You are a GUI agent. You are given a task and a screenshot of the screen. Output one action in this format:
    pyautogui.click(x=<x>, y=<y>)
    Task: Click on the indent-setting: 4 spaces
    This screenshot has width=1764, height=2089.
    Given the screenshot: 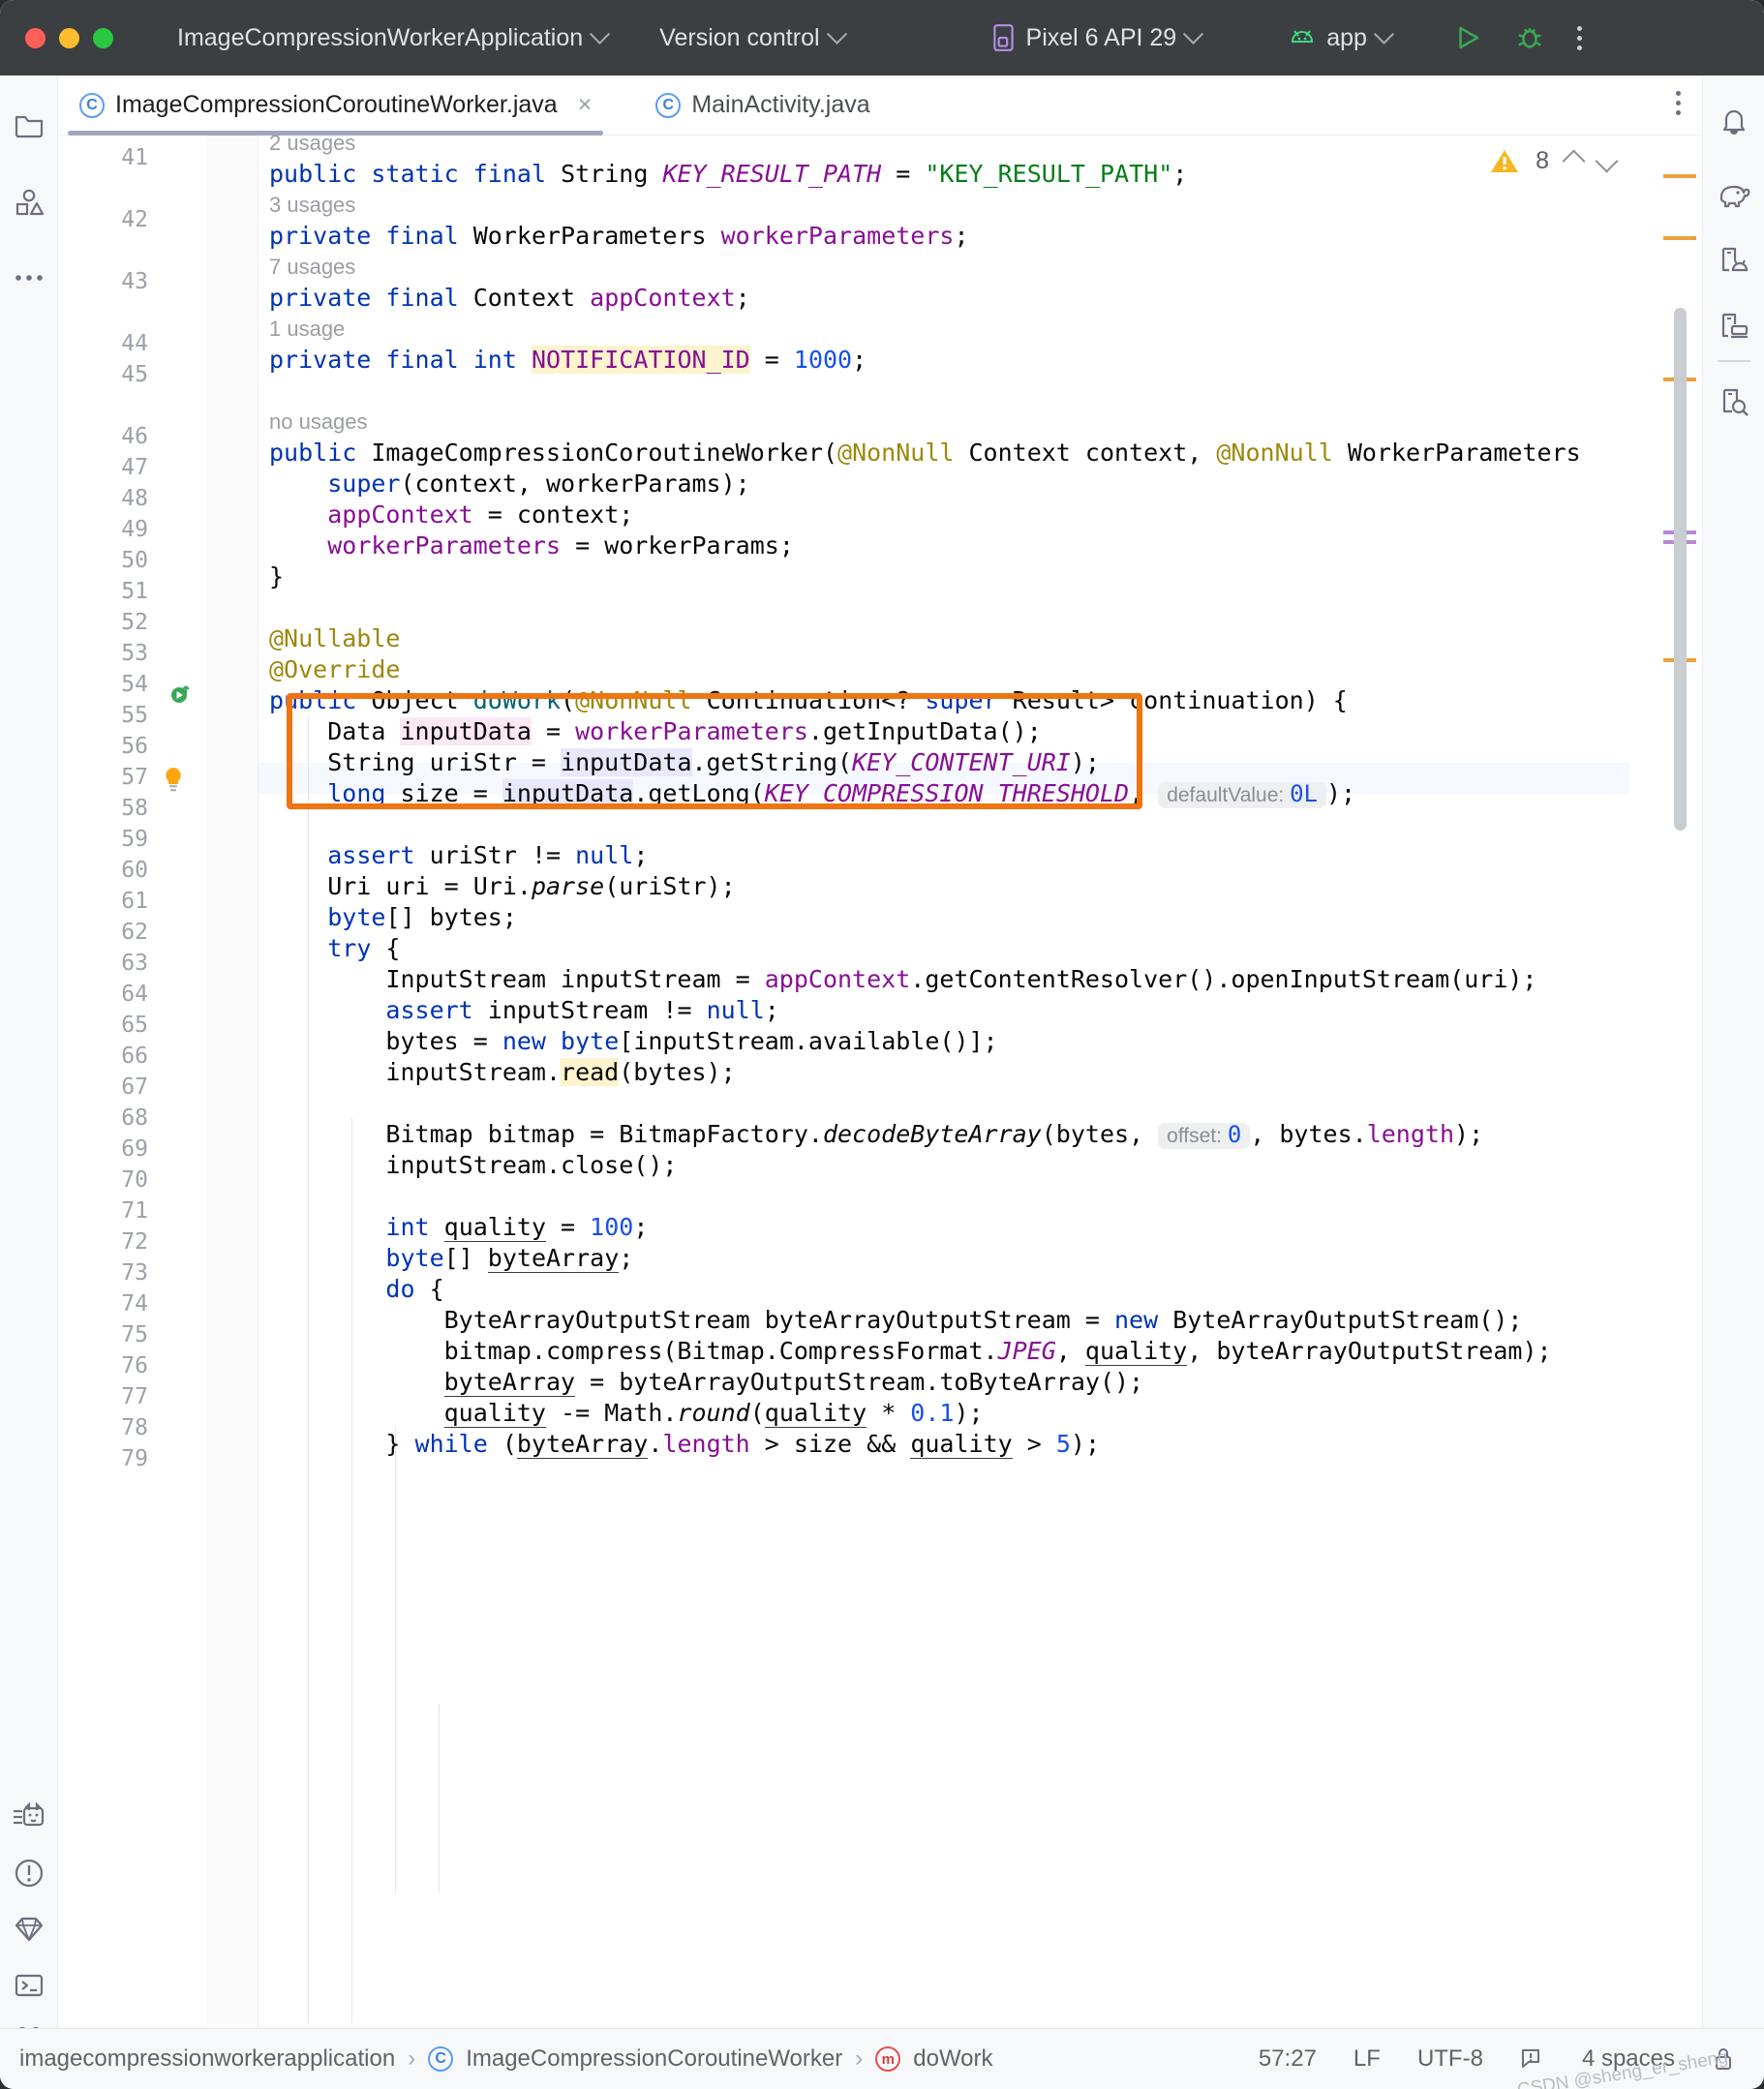 What is the action you would take?
    pyautogui.click(x=1629, y=2059)
    